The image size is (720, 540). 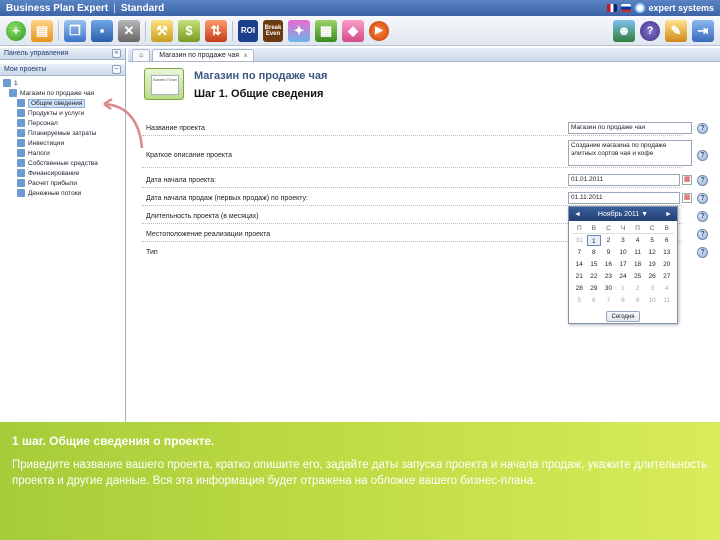 What do you see at coordinates (102, 30) in the screenshot?
I see `save-button: ▪` at bounding box center [102, 30].